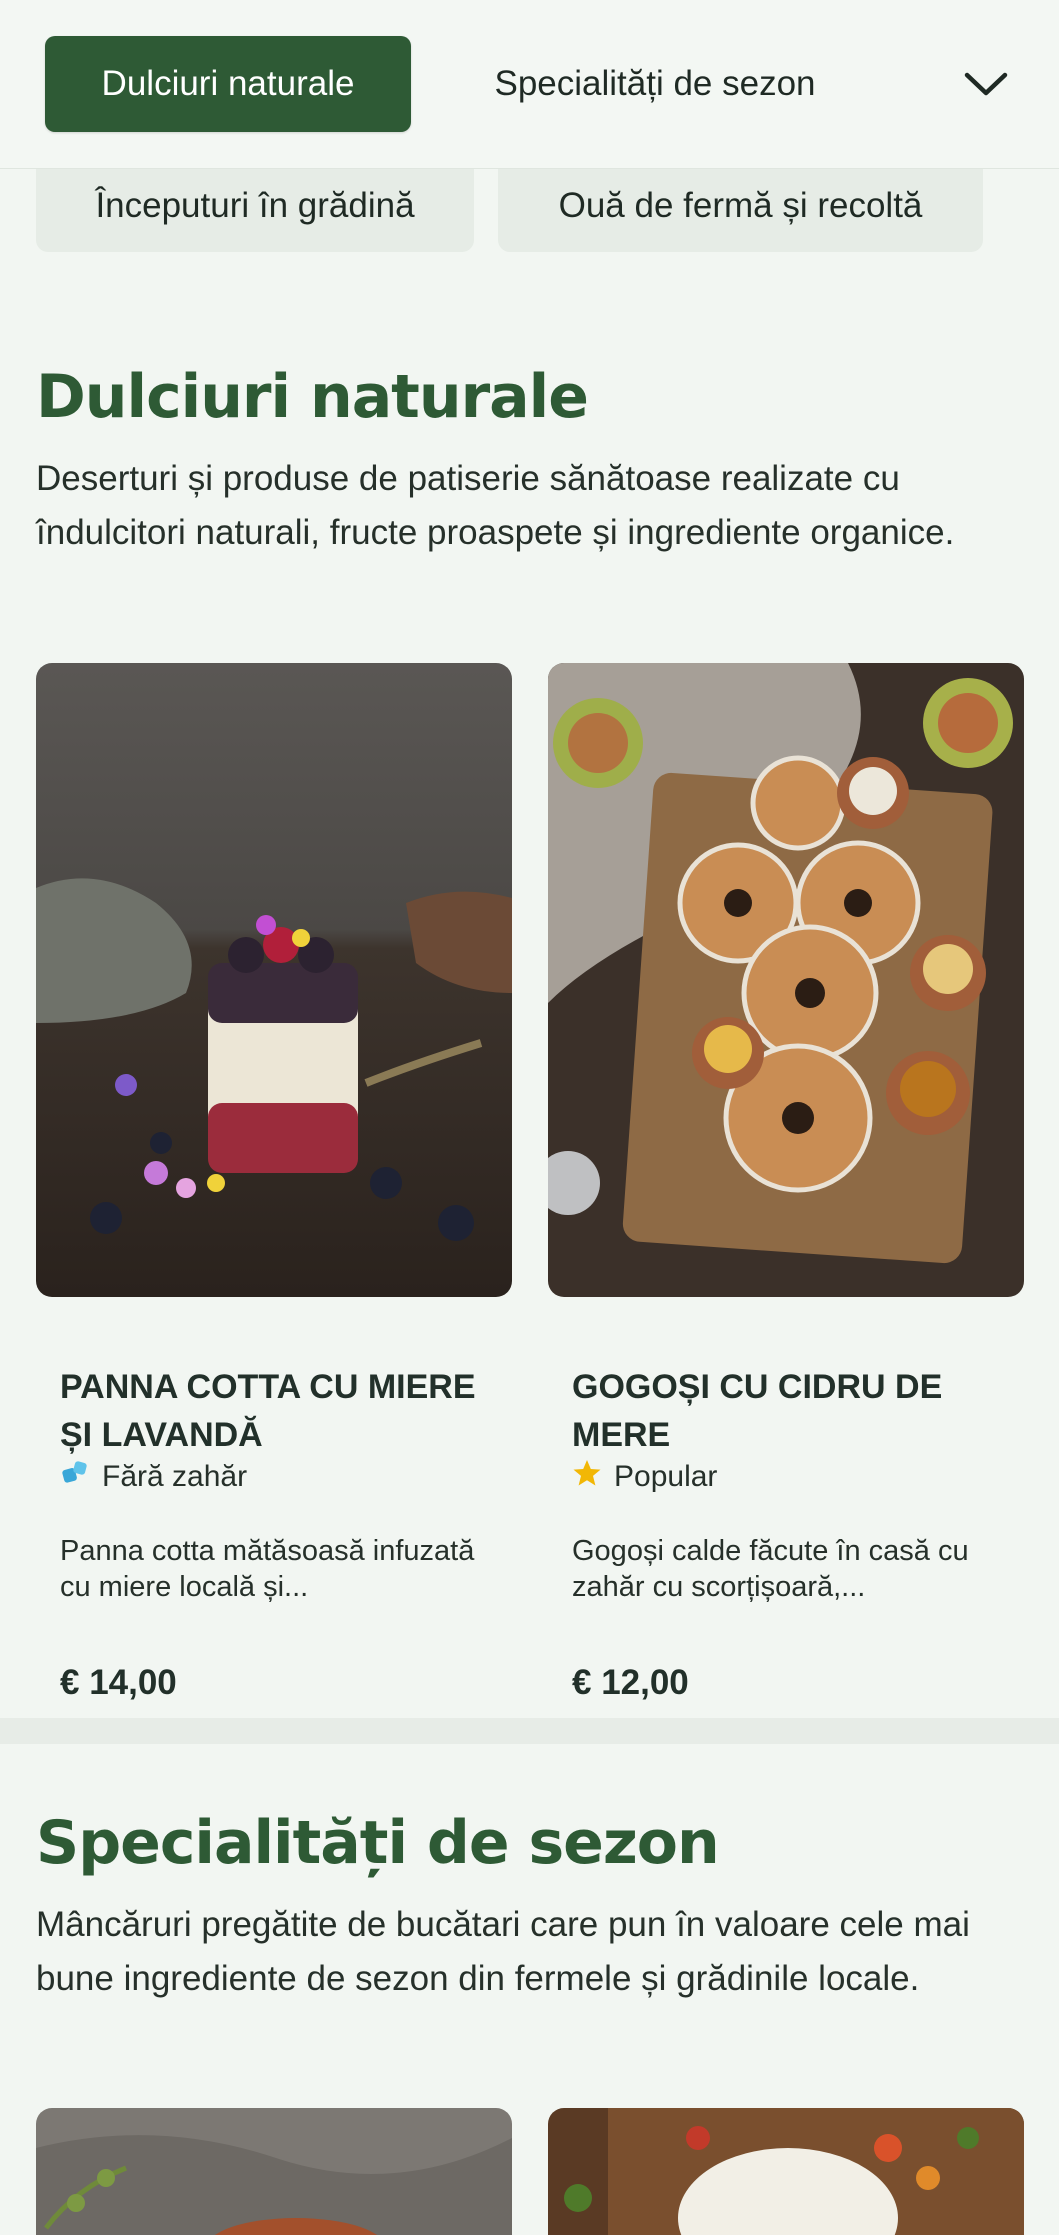  Describe the element at coordinates (587, 1477) in the screenshot. I see `star-icon` at that location.